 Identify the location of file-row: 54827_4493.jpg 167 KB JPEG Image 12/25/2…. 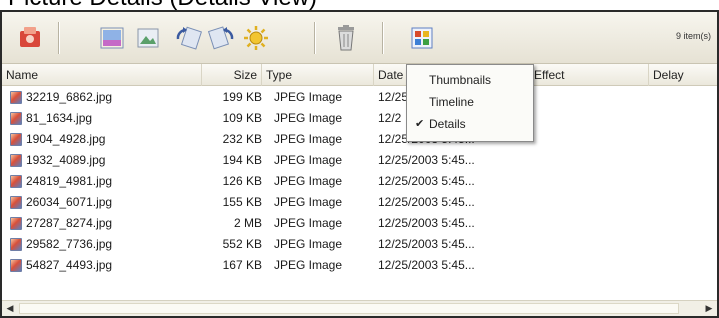
(359, 265).